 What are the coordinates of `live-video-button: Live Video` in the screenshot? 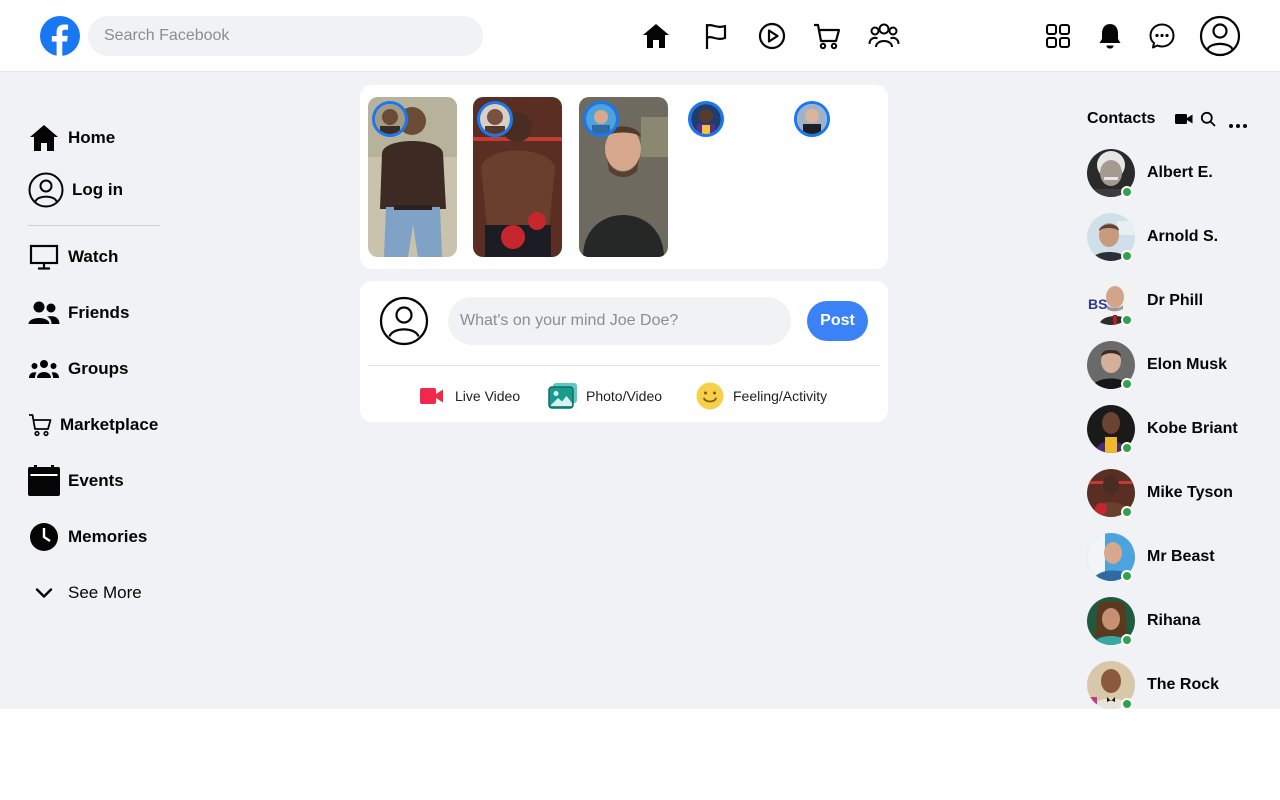 It's located at (468, 396).